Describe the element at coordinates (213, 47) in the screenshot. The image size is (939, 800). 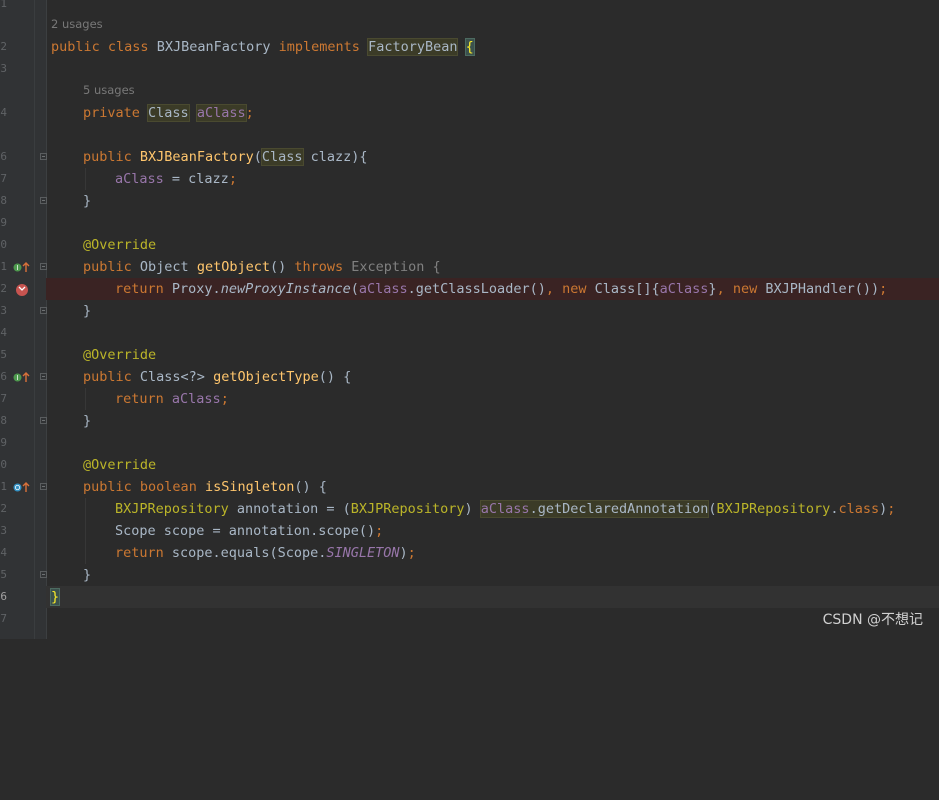
I see `class-name: BXJBeanFactory` at that location.